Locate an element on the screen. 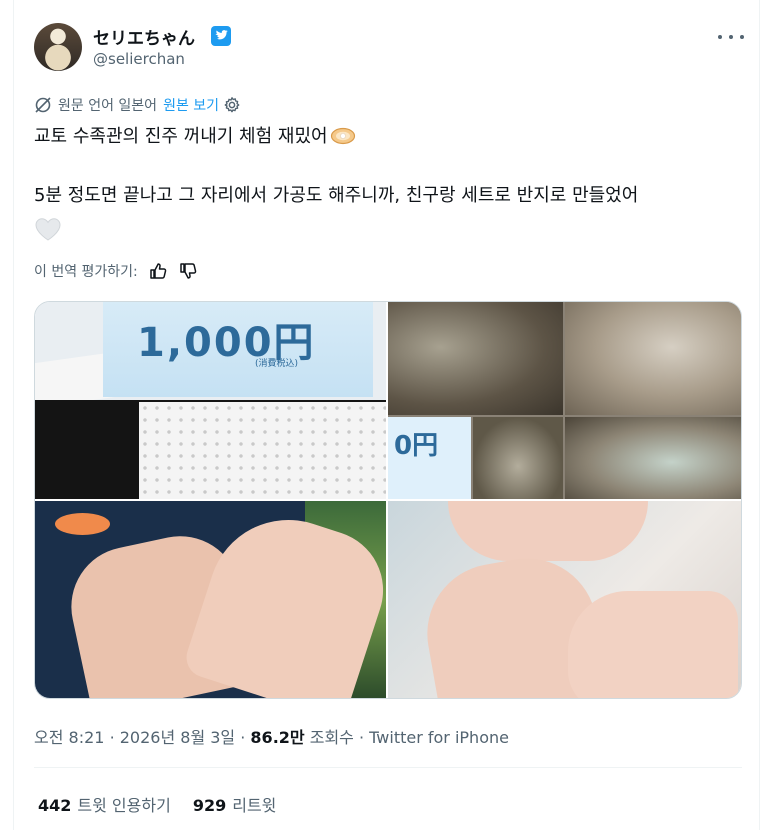 The image size is (766, 830). opened-oyster is located at coordinates (653, 458).